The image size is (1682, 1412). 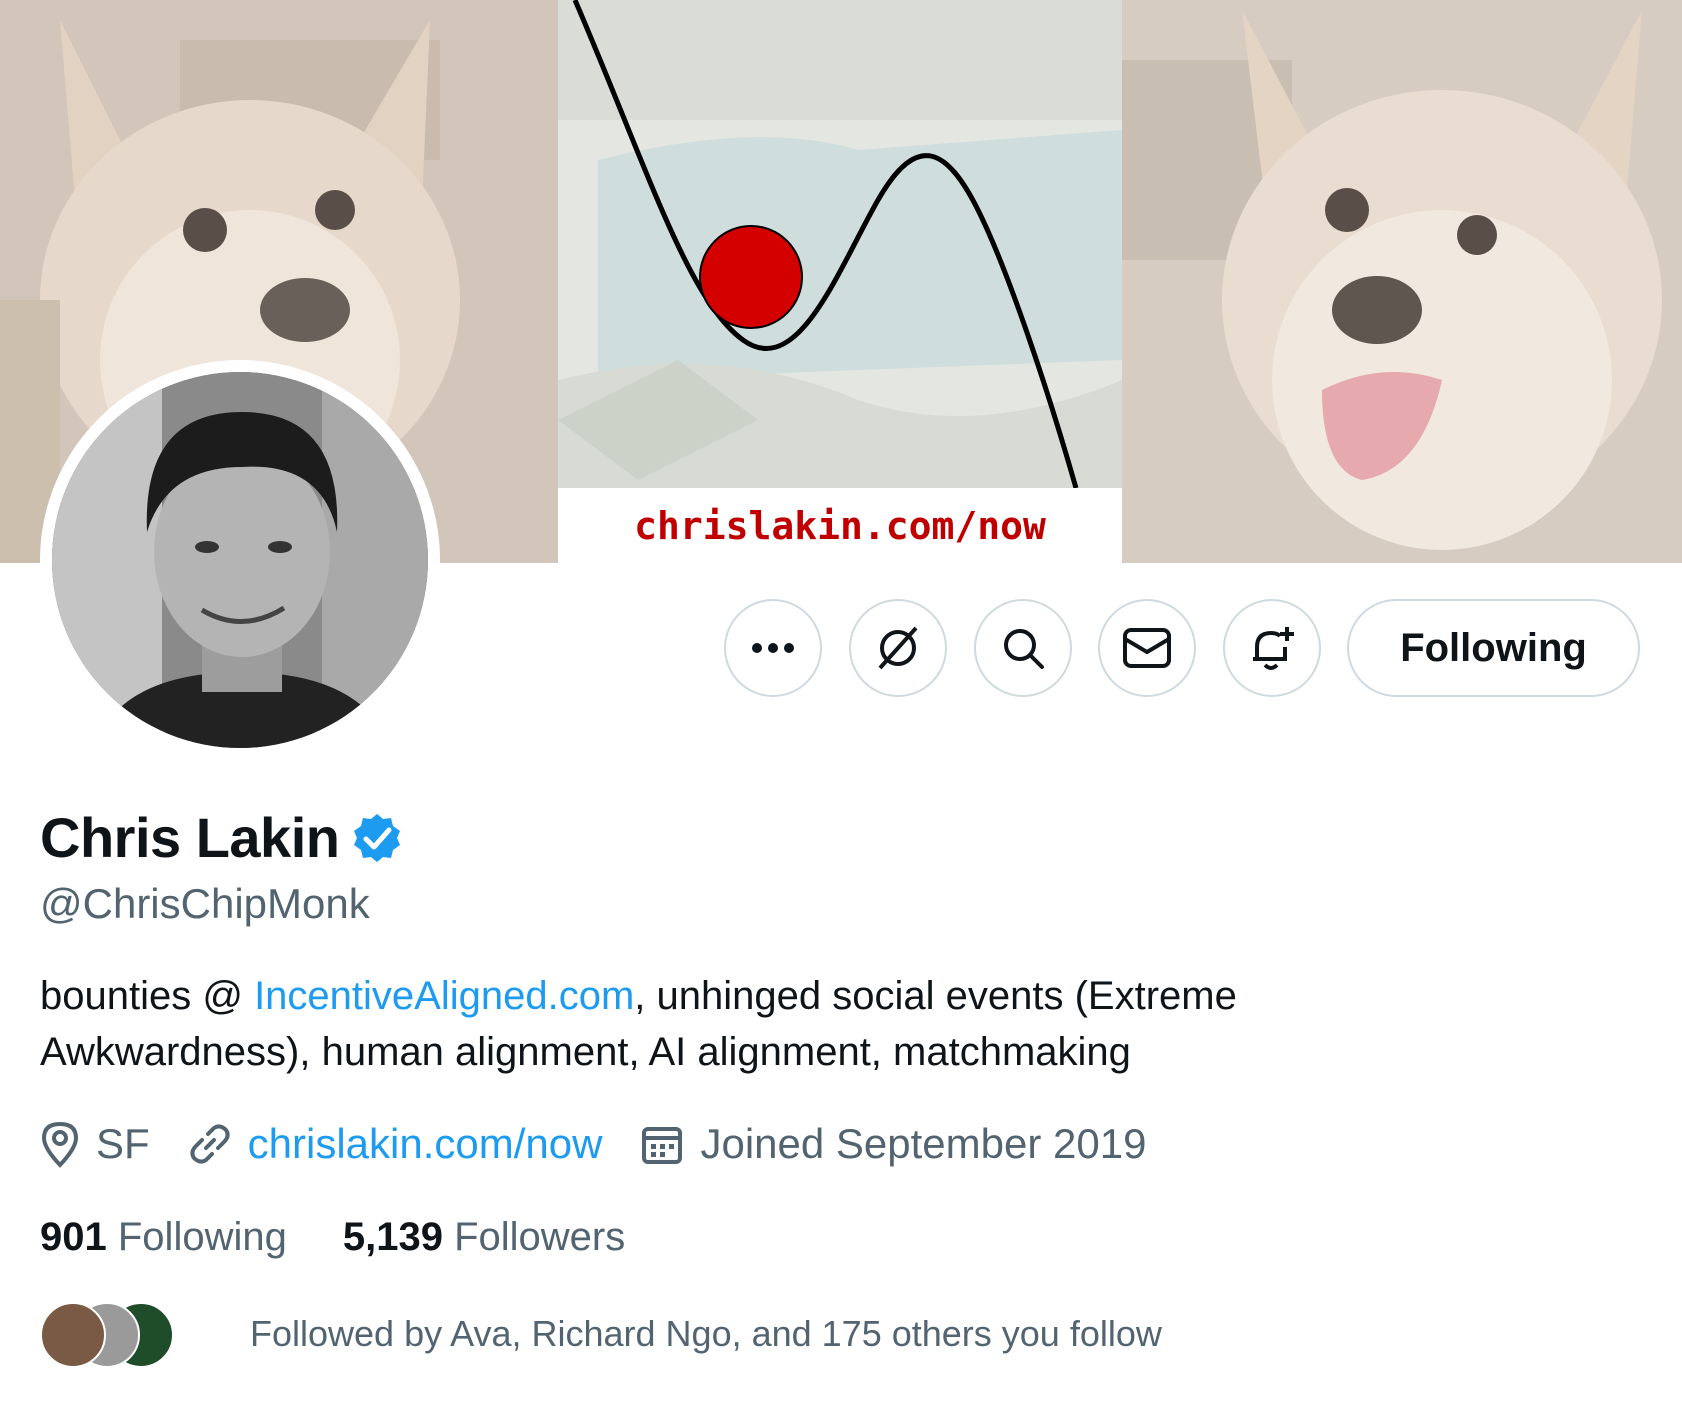 What do you see at coordinates (377, 838) in the screenshot?
I see `verified-badge-icon` at bounding box center [377, 838].